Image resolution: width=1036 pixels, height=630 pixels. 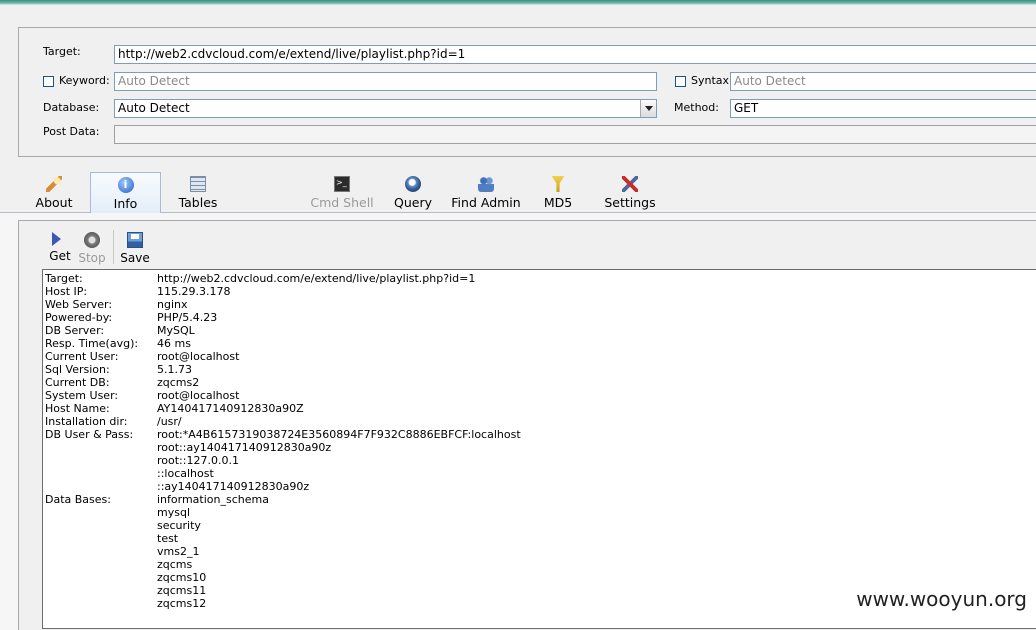 What do you see at coordinates (154, 108) in the screenshot?
I see `database-select-value: Auto Detect` at bounding box center [154, 108].